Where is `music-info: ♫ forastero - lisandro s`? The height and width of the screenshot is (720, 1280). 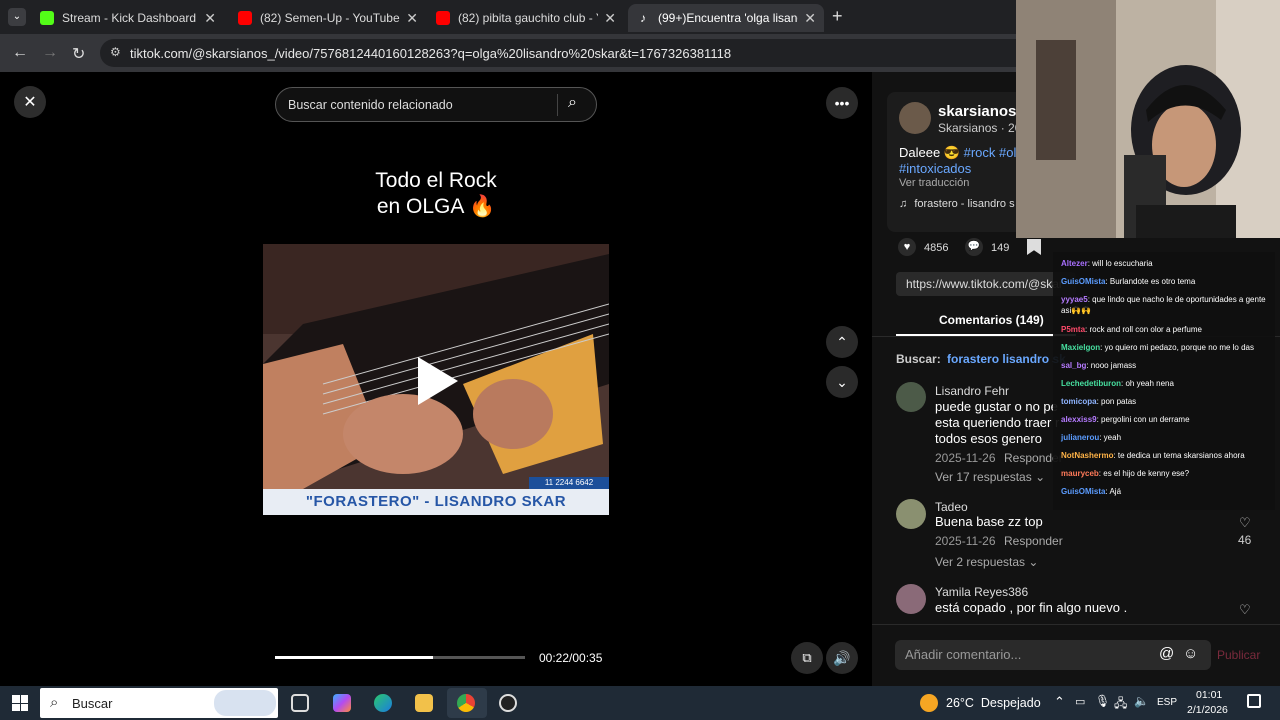 music-info: ♫ forastero - lisandro s is located at coordinates (957, 204).